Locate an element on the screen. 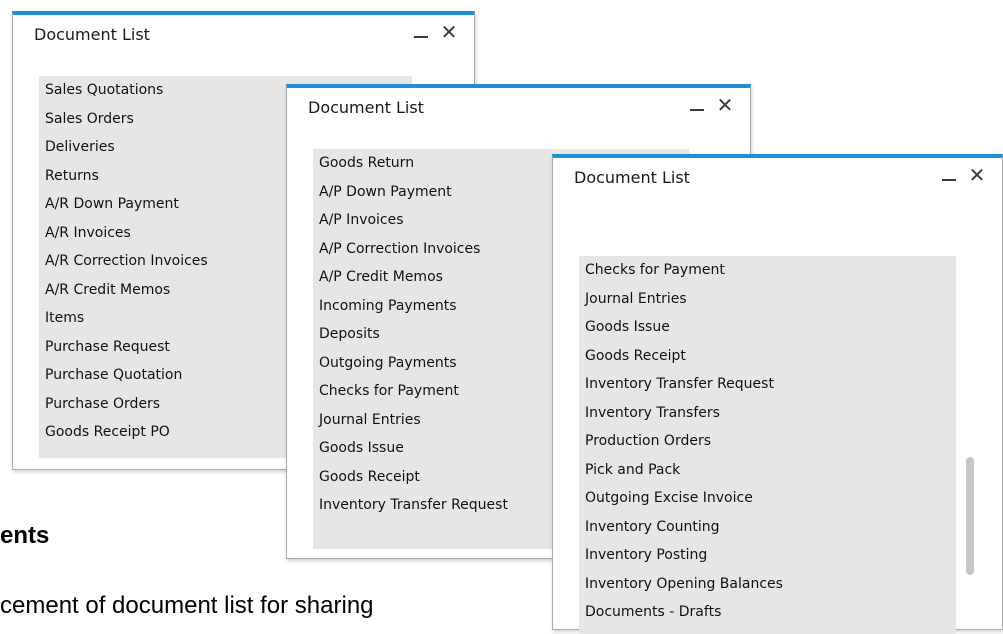  background-heading: ents is located at coordinates (25, 535).